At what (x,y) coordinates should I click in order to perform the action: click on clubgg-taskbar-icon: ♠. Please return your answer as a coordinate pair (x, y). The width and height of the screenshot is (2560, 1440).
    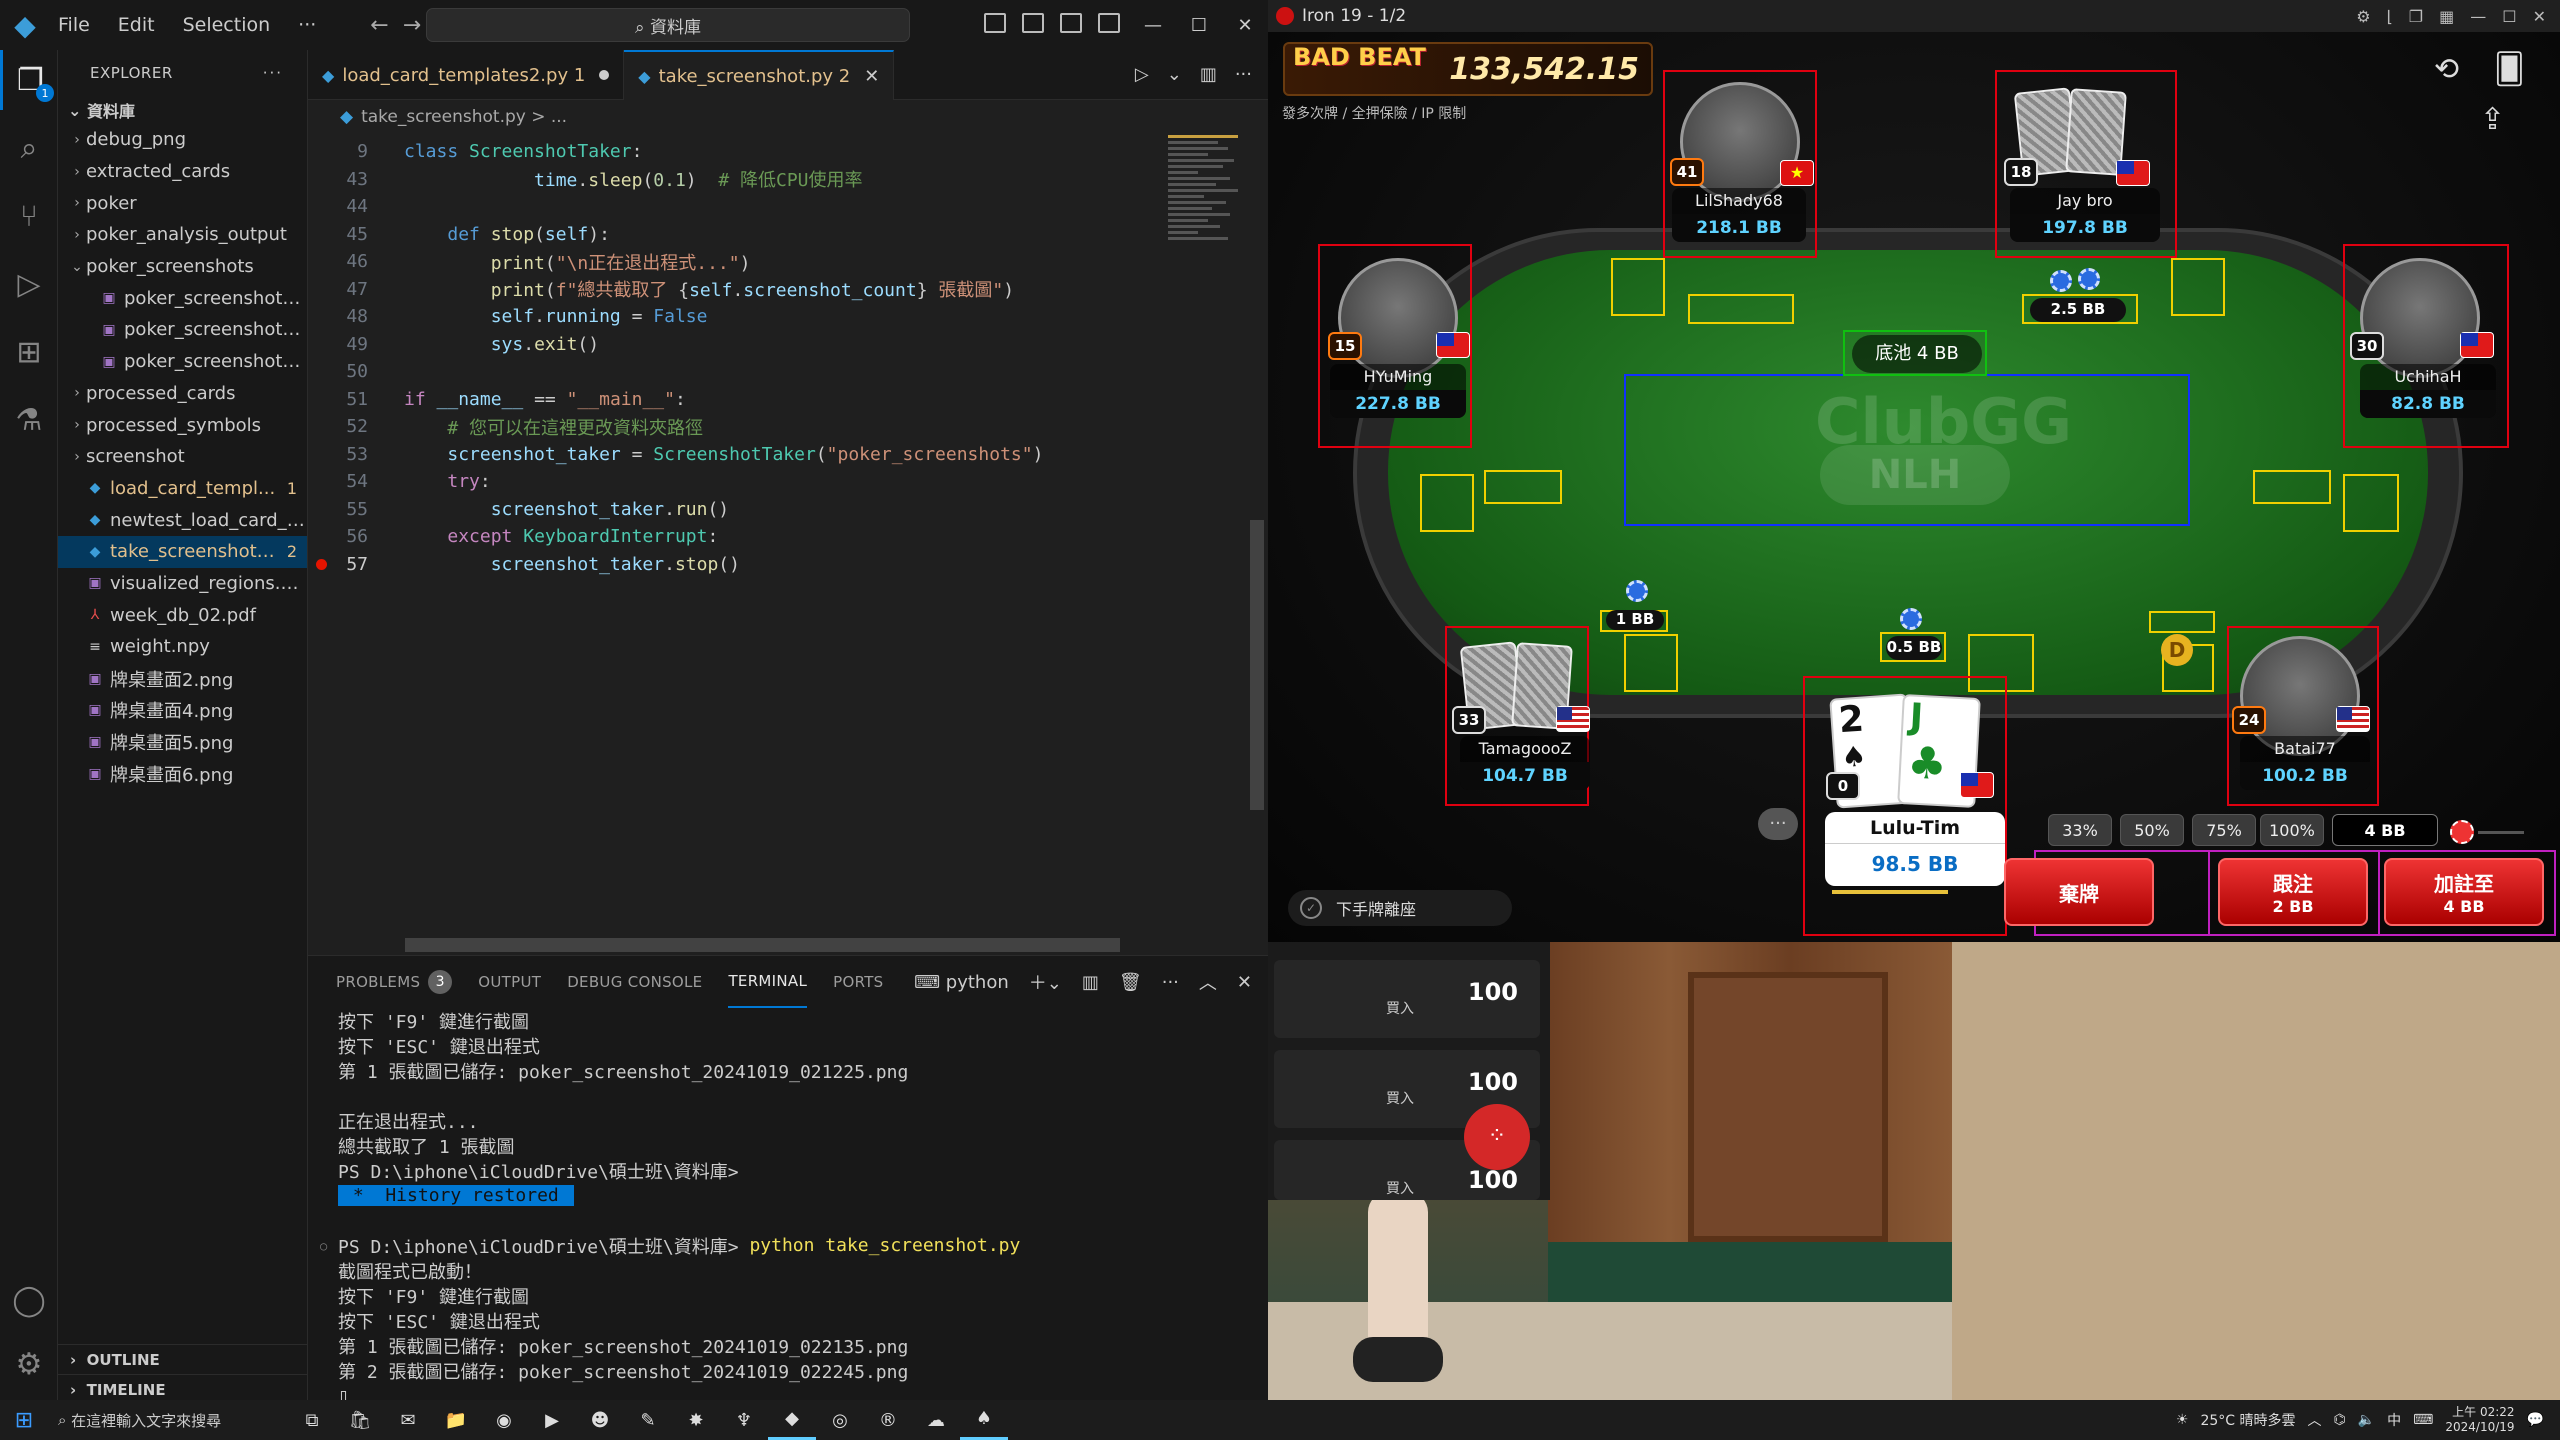
    Looking at the image, I should click on (984, 1420).